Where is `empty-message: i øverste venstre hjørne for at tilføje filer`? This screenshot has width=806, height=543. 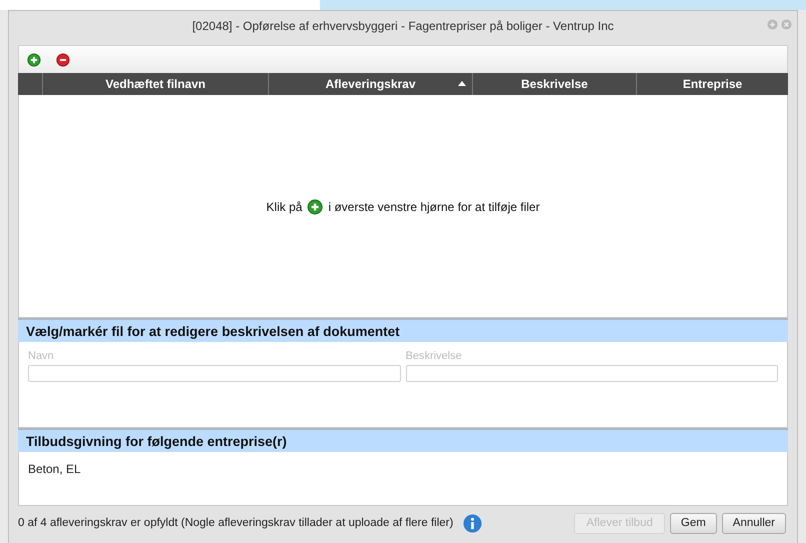
empty-message: i øverste venstre hjørne for at tilføje filer is located at coordinates (434, 207).